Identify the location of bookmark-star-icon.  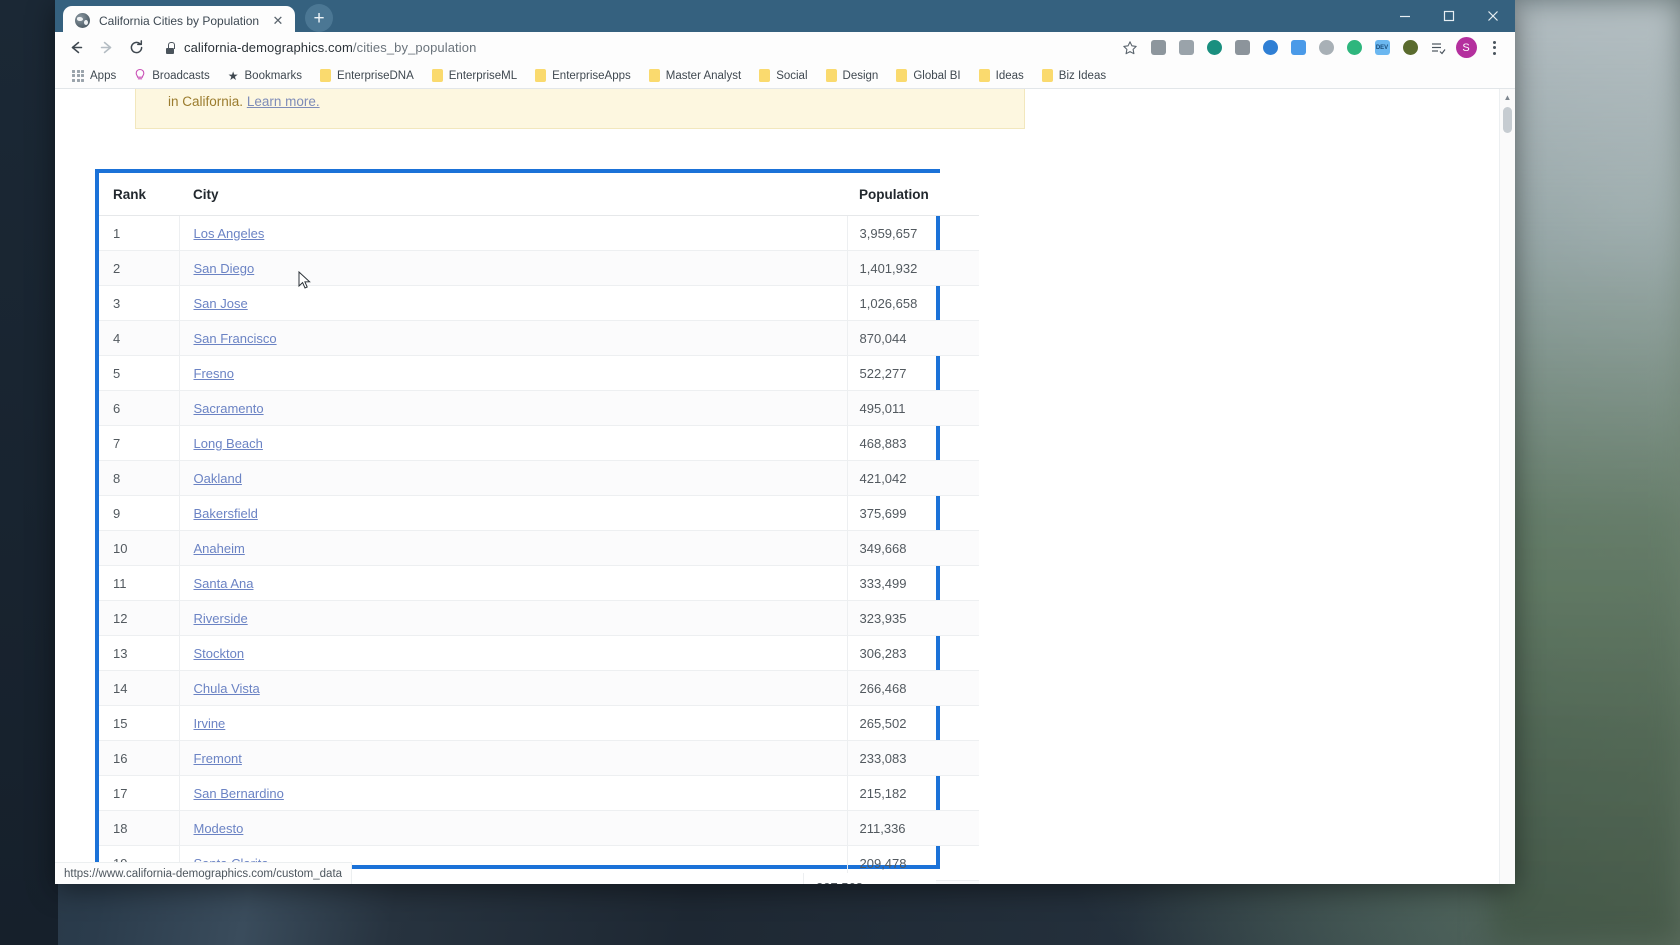
(1130, 48).